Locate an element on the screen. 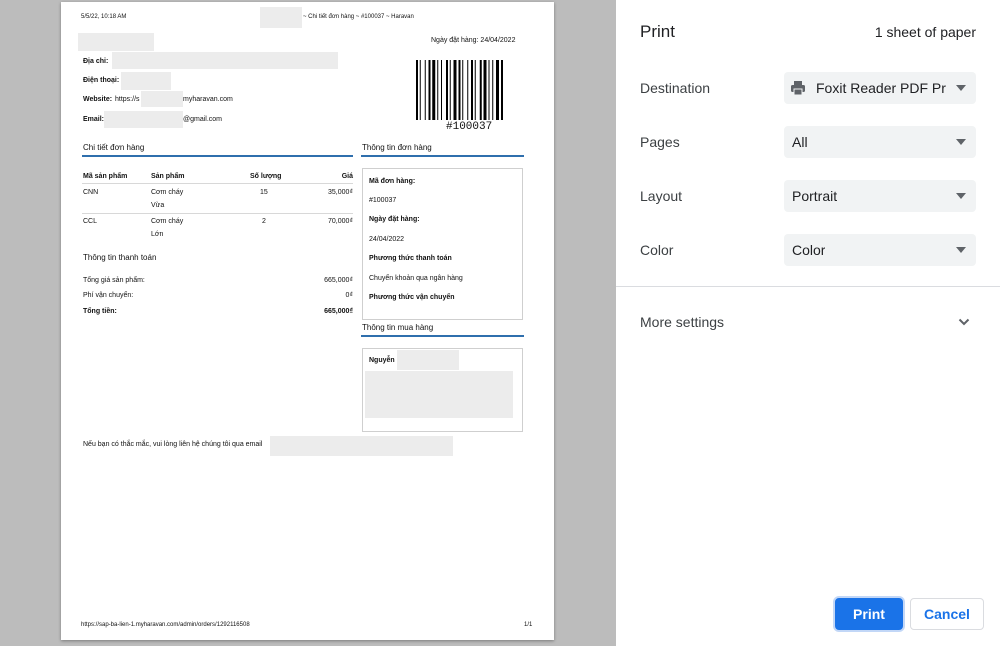 The height and width of the screenshot is (646, 1000). pages-select: All is located at coordinates (880, 142).